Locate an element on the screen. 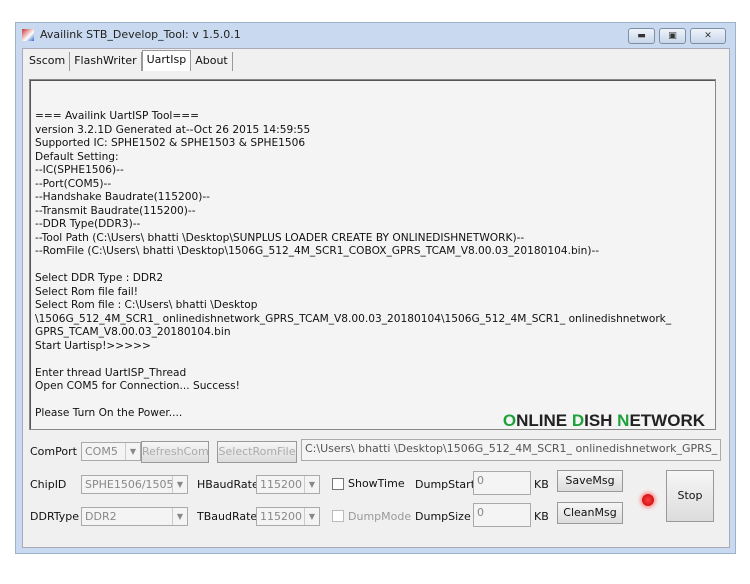 The height and width of the screenshot is (584, 750). comport-label: ComPort is located at coordinates (53, 451).